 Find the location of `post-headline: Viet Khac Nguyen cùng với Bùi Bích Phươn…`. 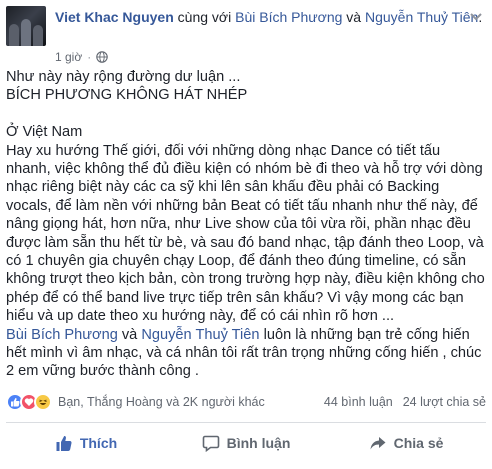

post-headline: Viet Khac Nguyen cùng với Bùi Bích Phươn… is located at coordinates (270, 17).